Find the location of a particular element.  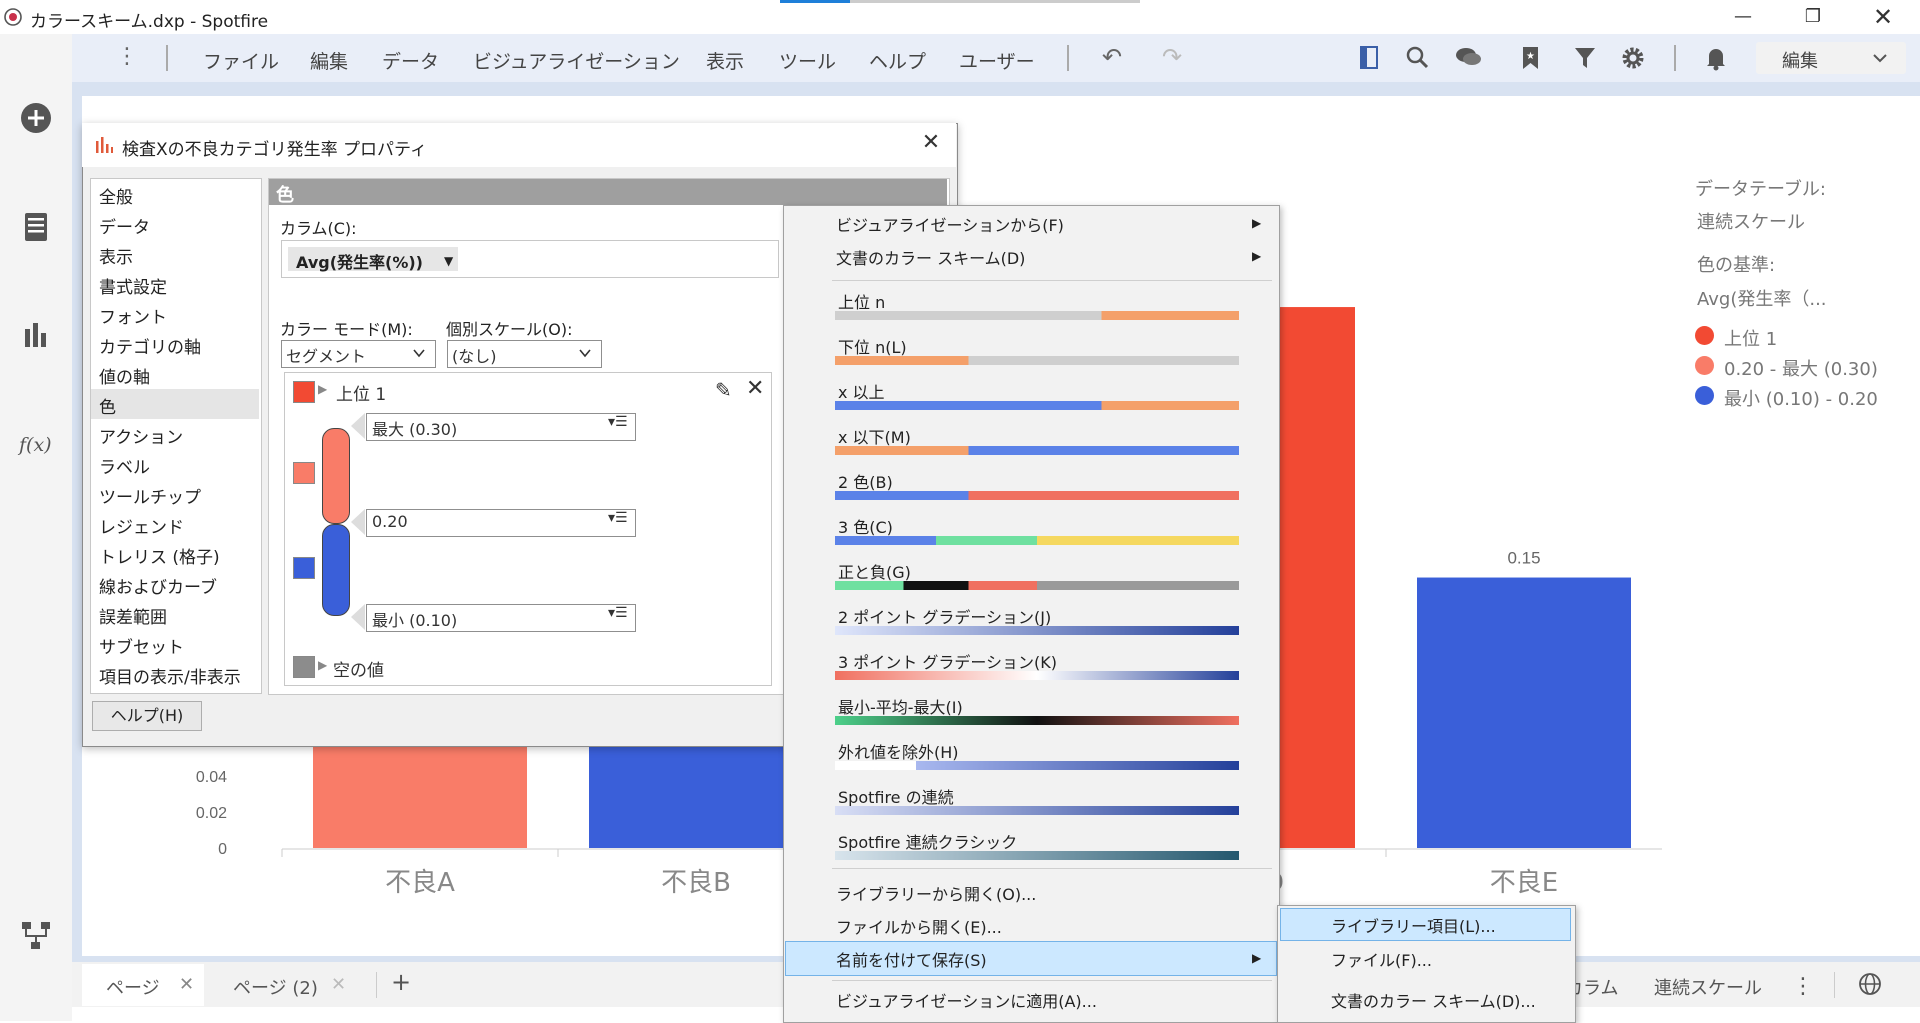

nav-item-data: データ is located at coordinates (124, 225).